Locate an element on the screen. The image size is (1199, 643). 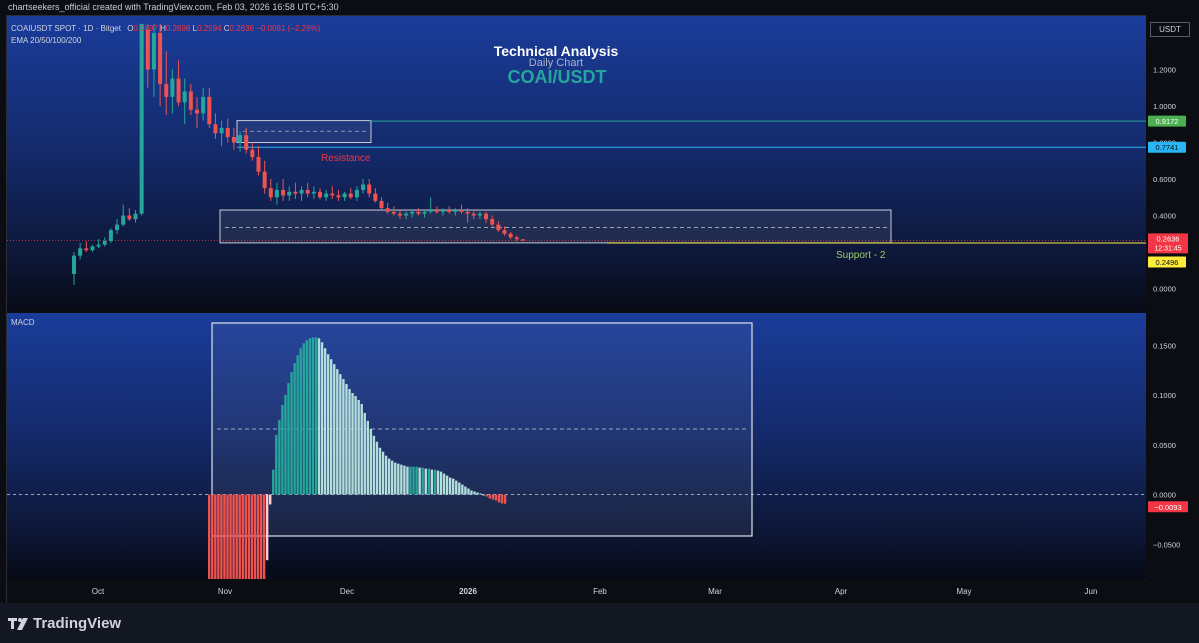
time-axis: Oct Nov Dec 2026 Feb Mar Apr May Jun is located at coordinates (576, 591).